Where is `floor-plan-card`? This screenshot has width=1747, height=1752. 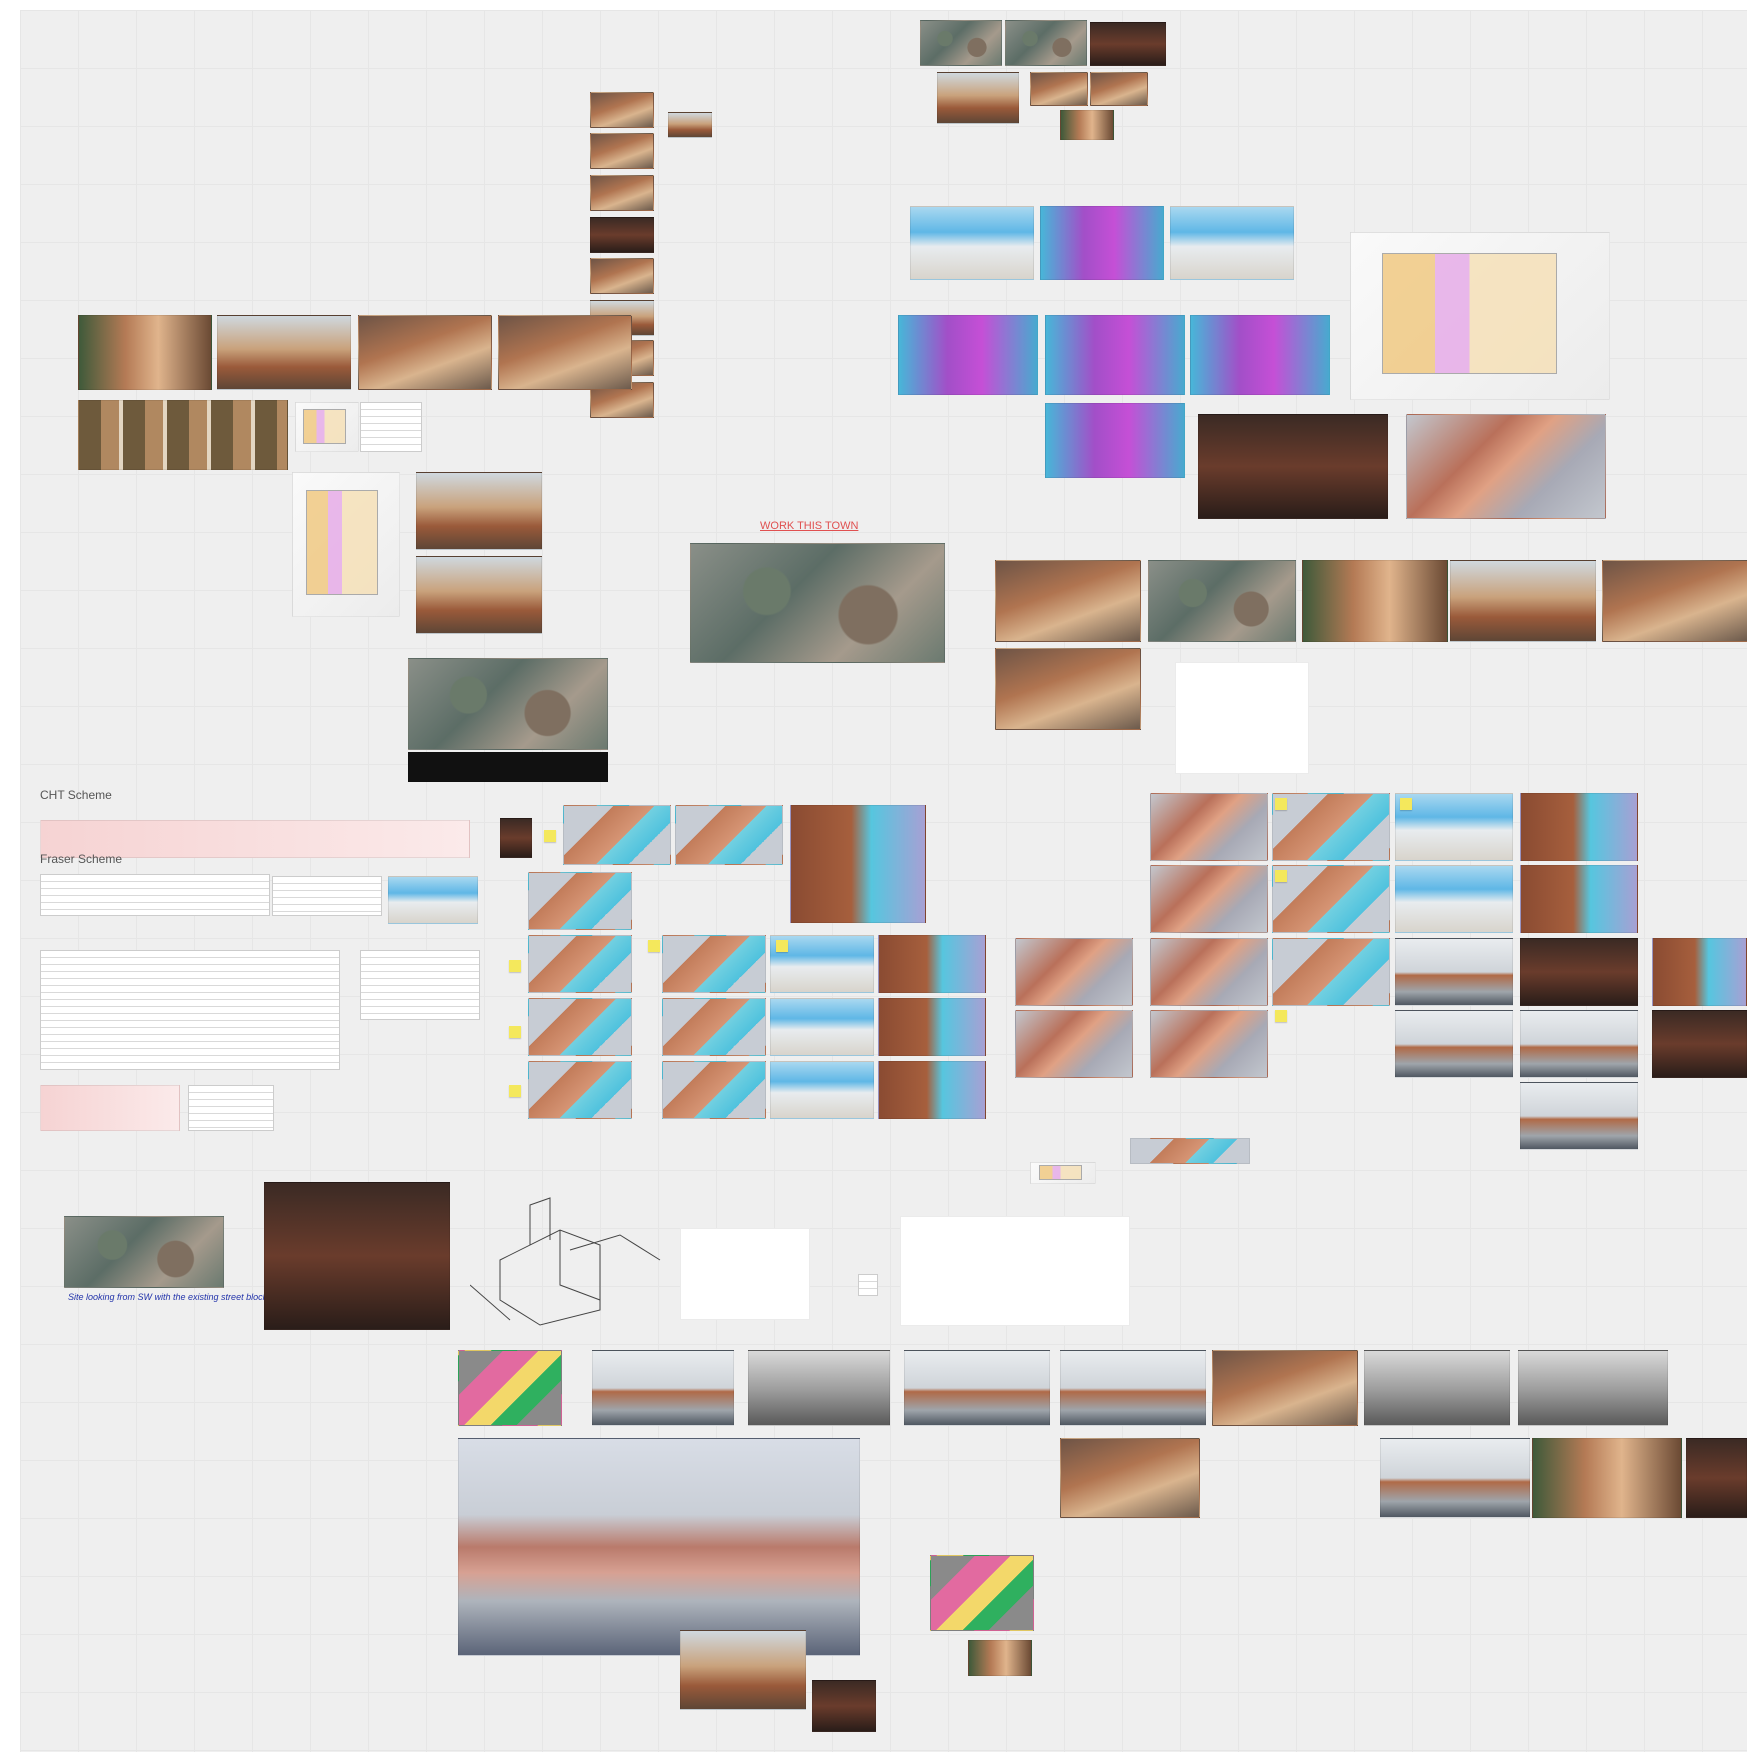
floor-plan-card is located at coordinates (1242, 718).